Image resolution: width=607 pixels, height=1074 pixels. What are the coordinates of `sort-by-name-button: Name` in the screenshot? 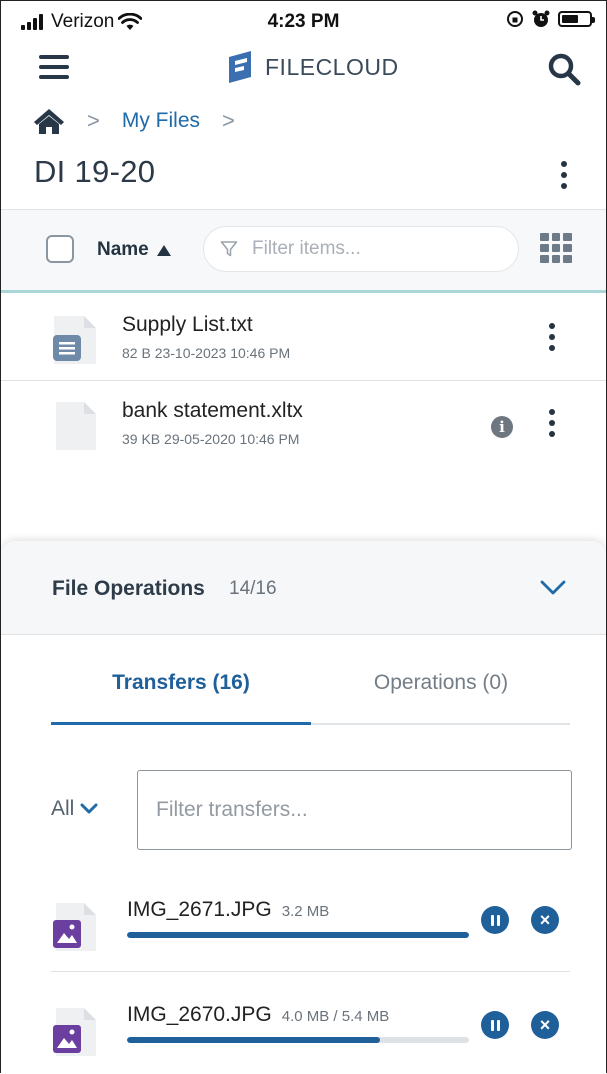 It's located at (134, 250).